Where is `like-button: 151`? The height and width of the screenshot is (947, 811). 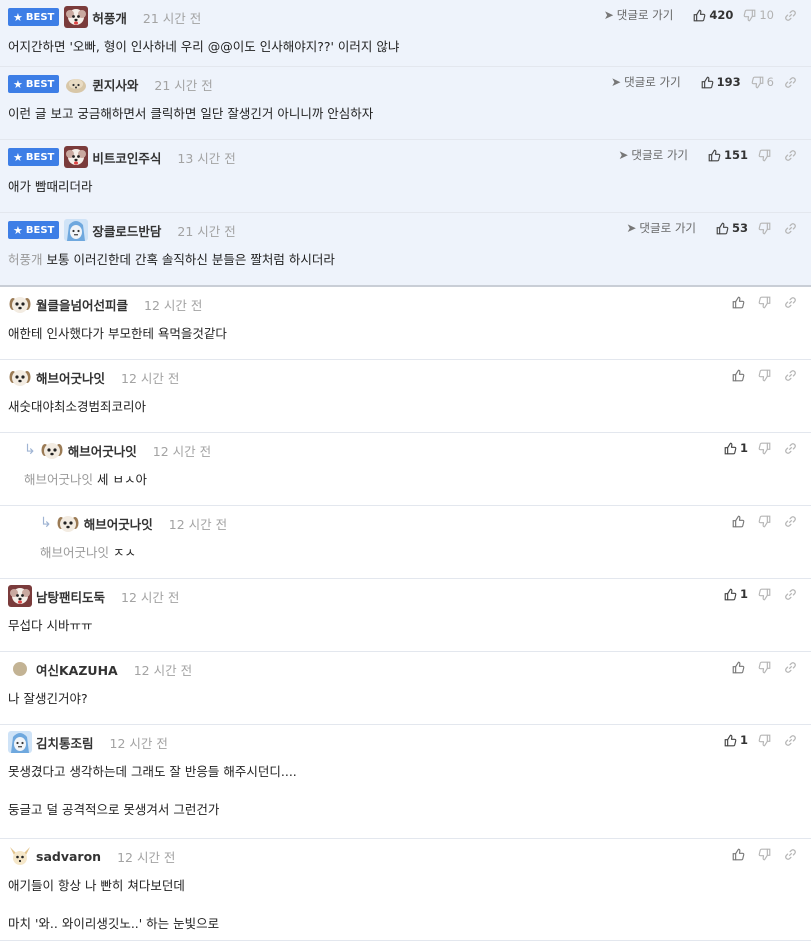
like-button: 151 is located at coordinates (728, 155).